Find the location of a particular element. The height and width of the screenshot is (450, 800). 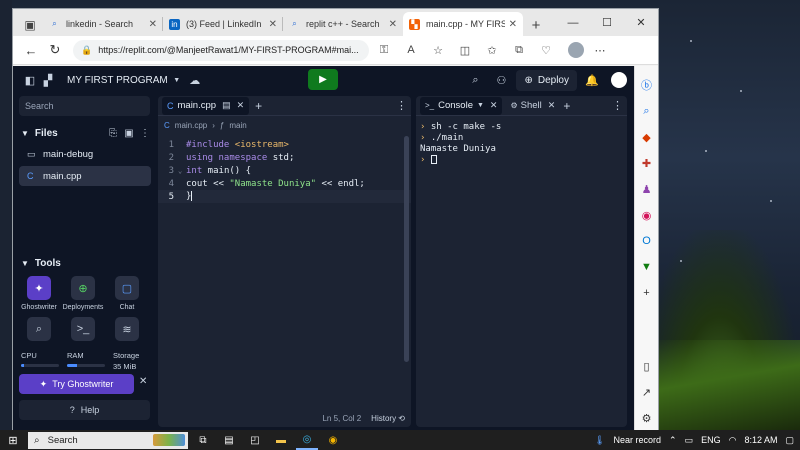

external-link-icon: ↗ is located at coordinates (647, 392).